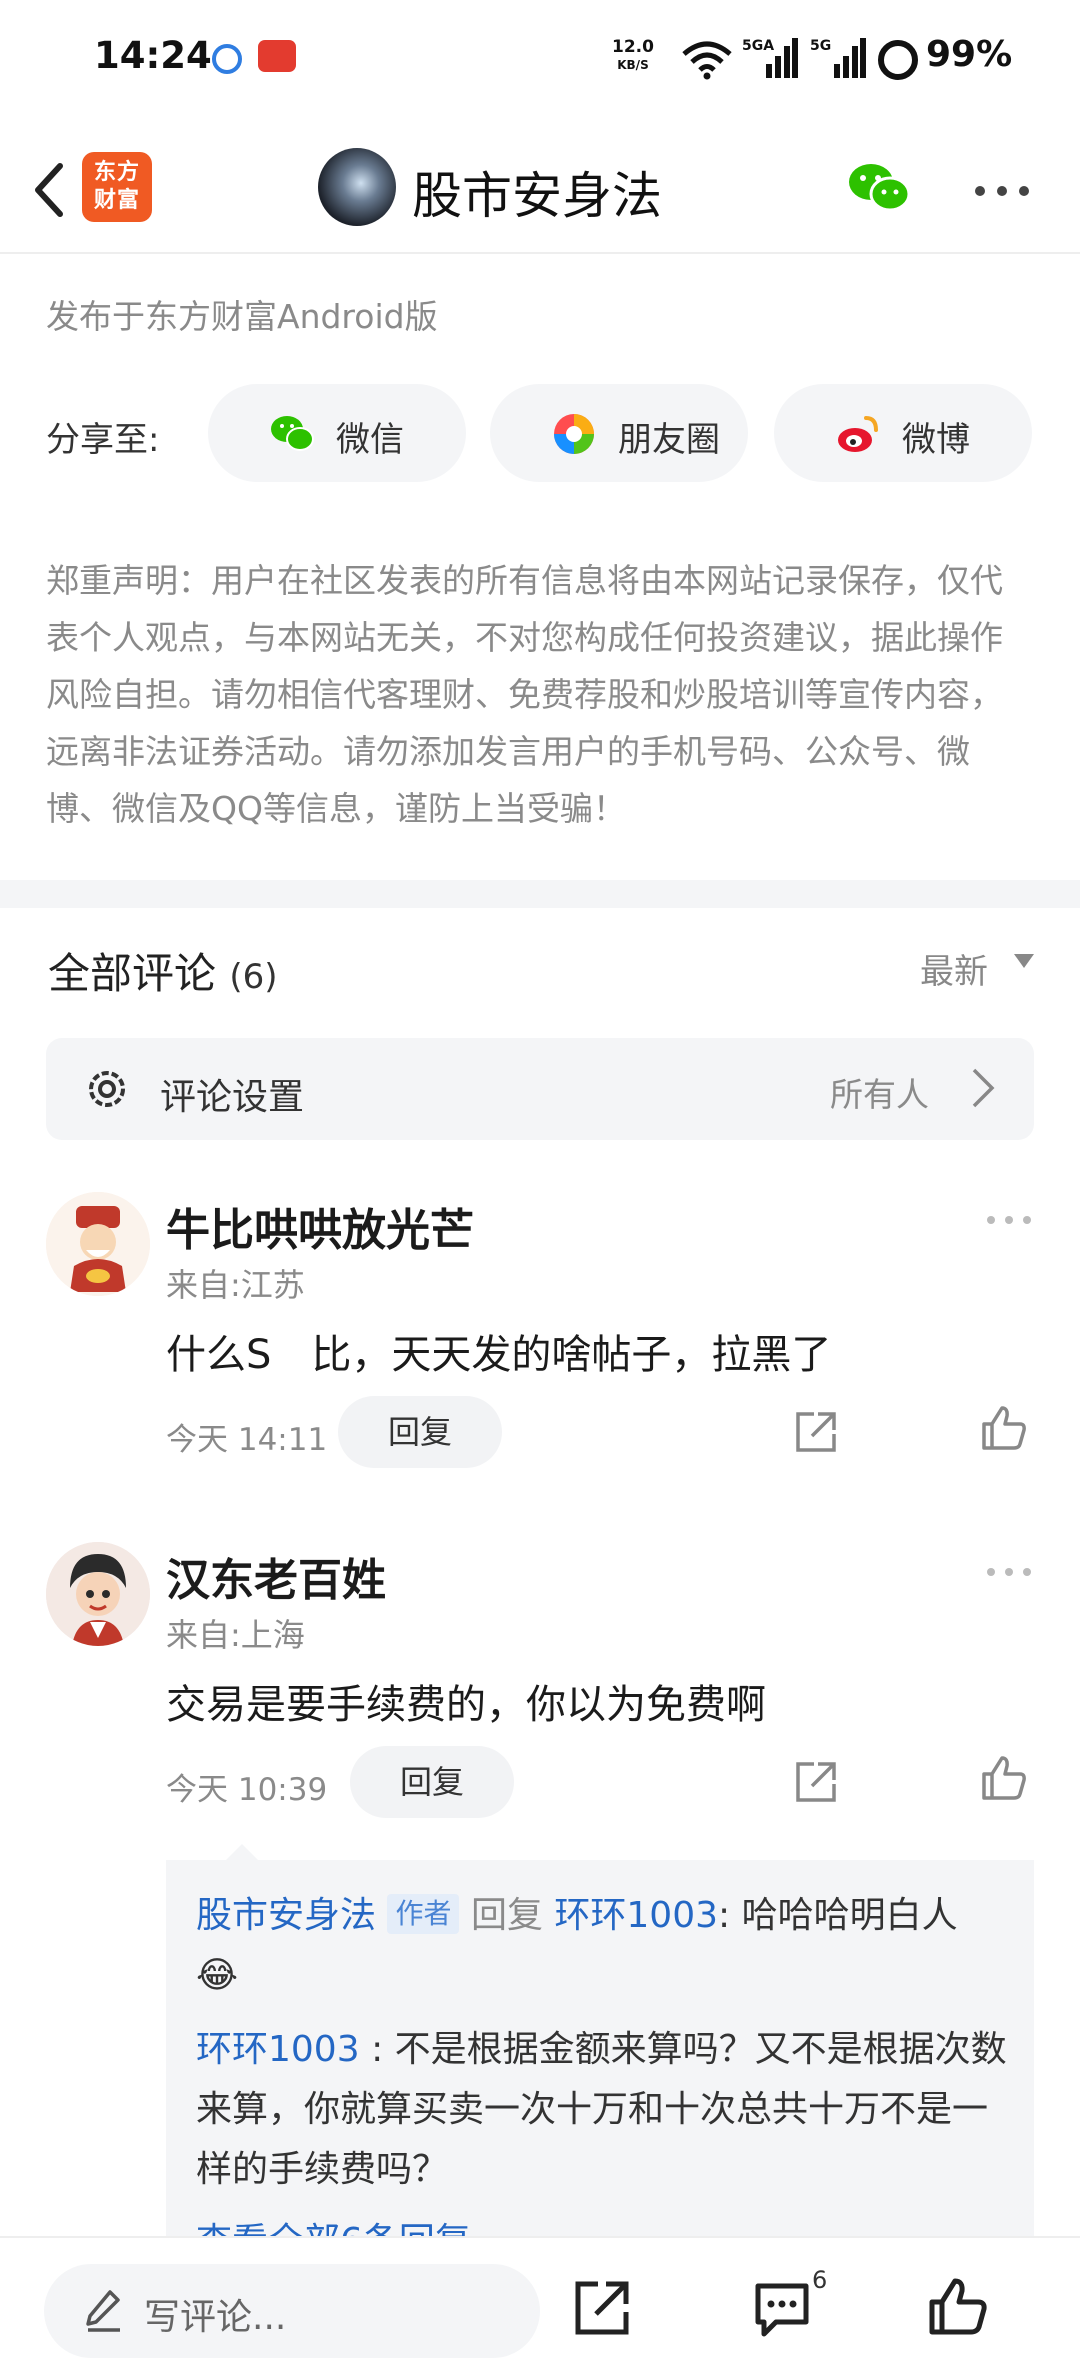  I want to click on commenter-location: 来自:上海, so click(235, 1635).